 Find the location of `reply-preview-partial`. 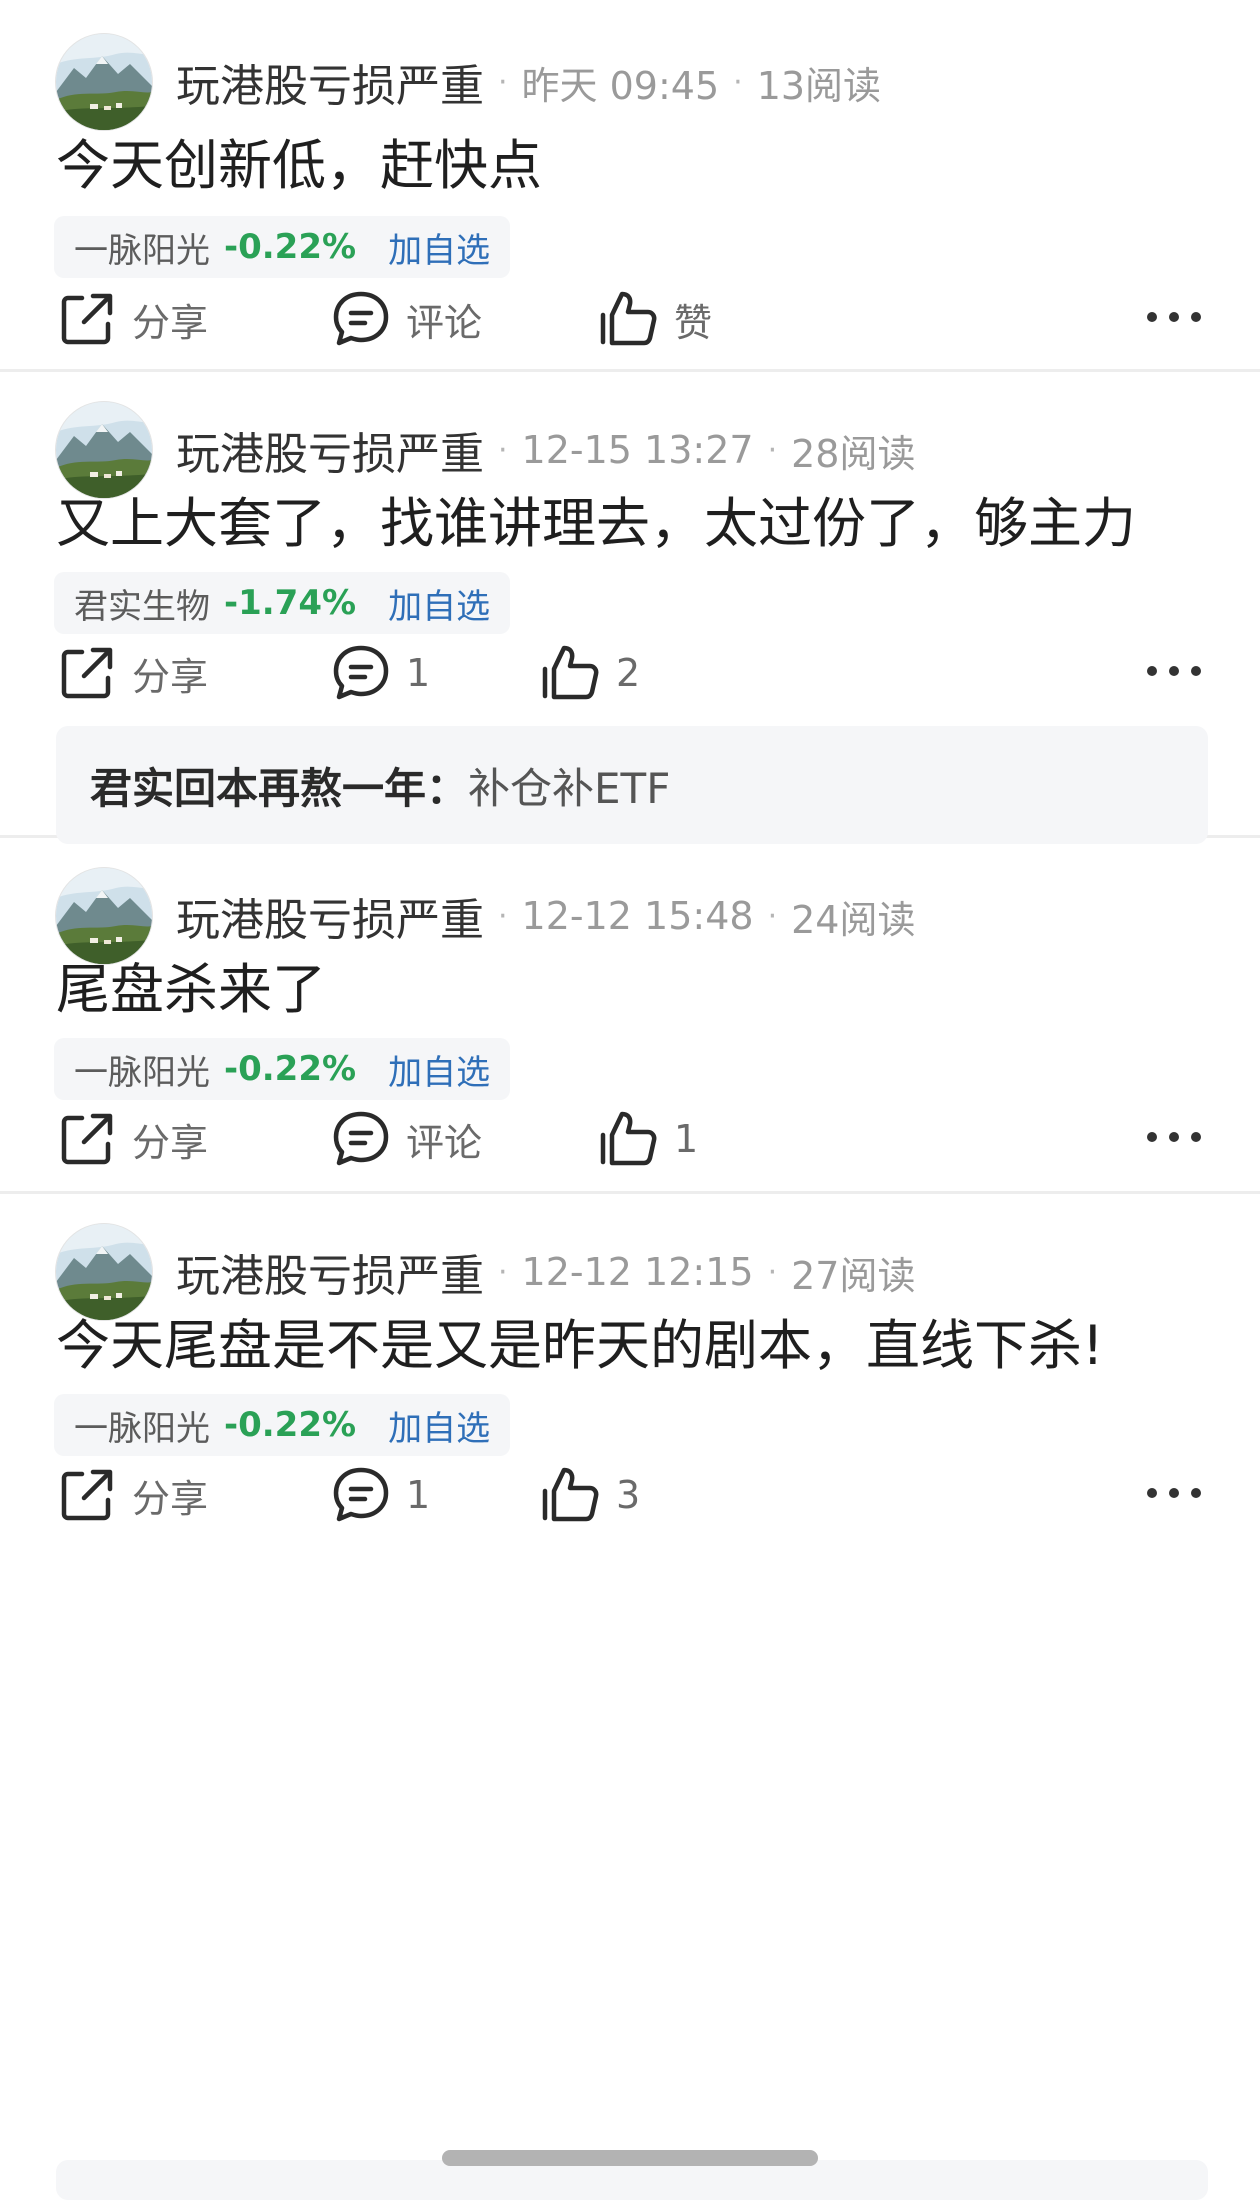

reply-preview-partial is located at coordinates (632, 2180).